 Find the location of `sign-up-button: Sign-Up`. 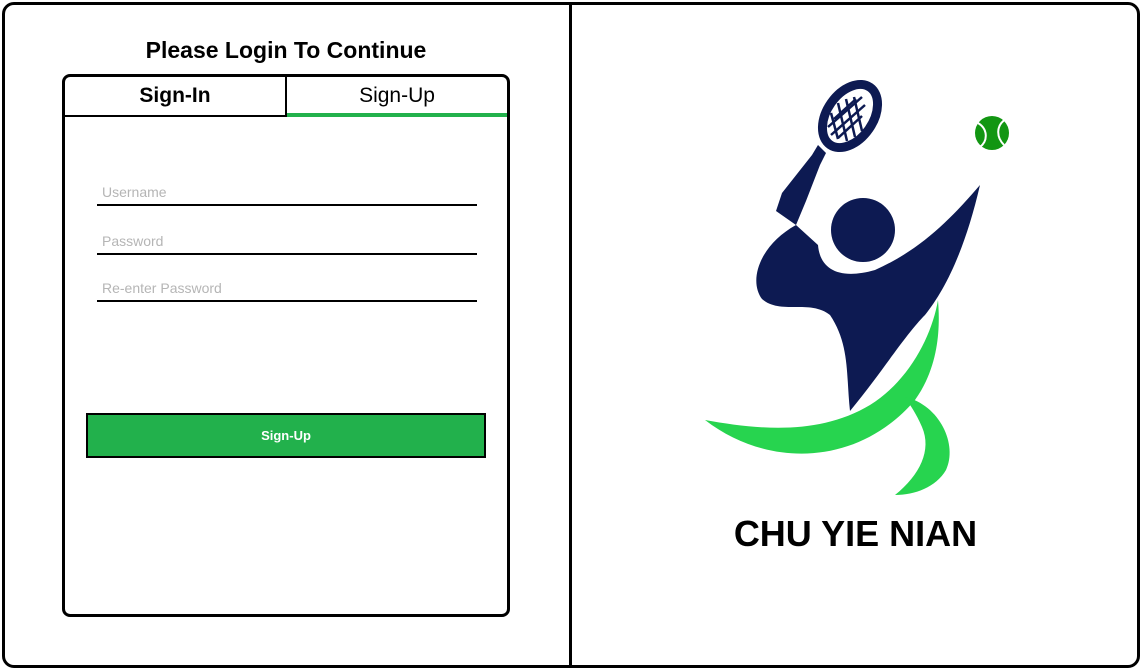

sign-up-button: Sign-Up is located at coordinates (286, 435).